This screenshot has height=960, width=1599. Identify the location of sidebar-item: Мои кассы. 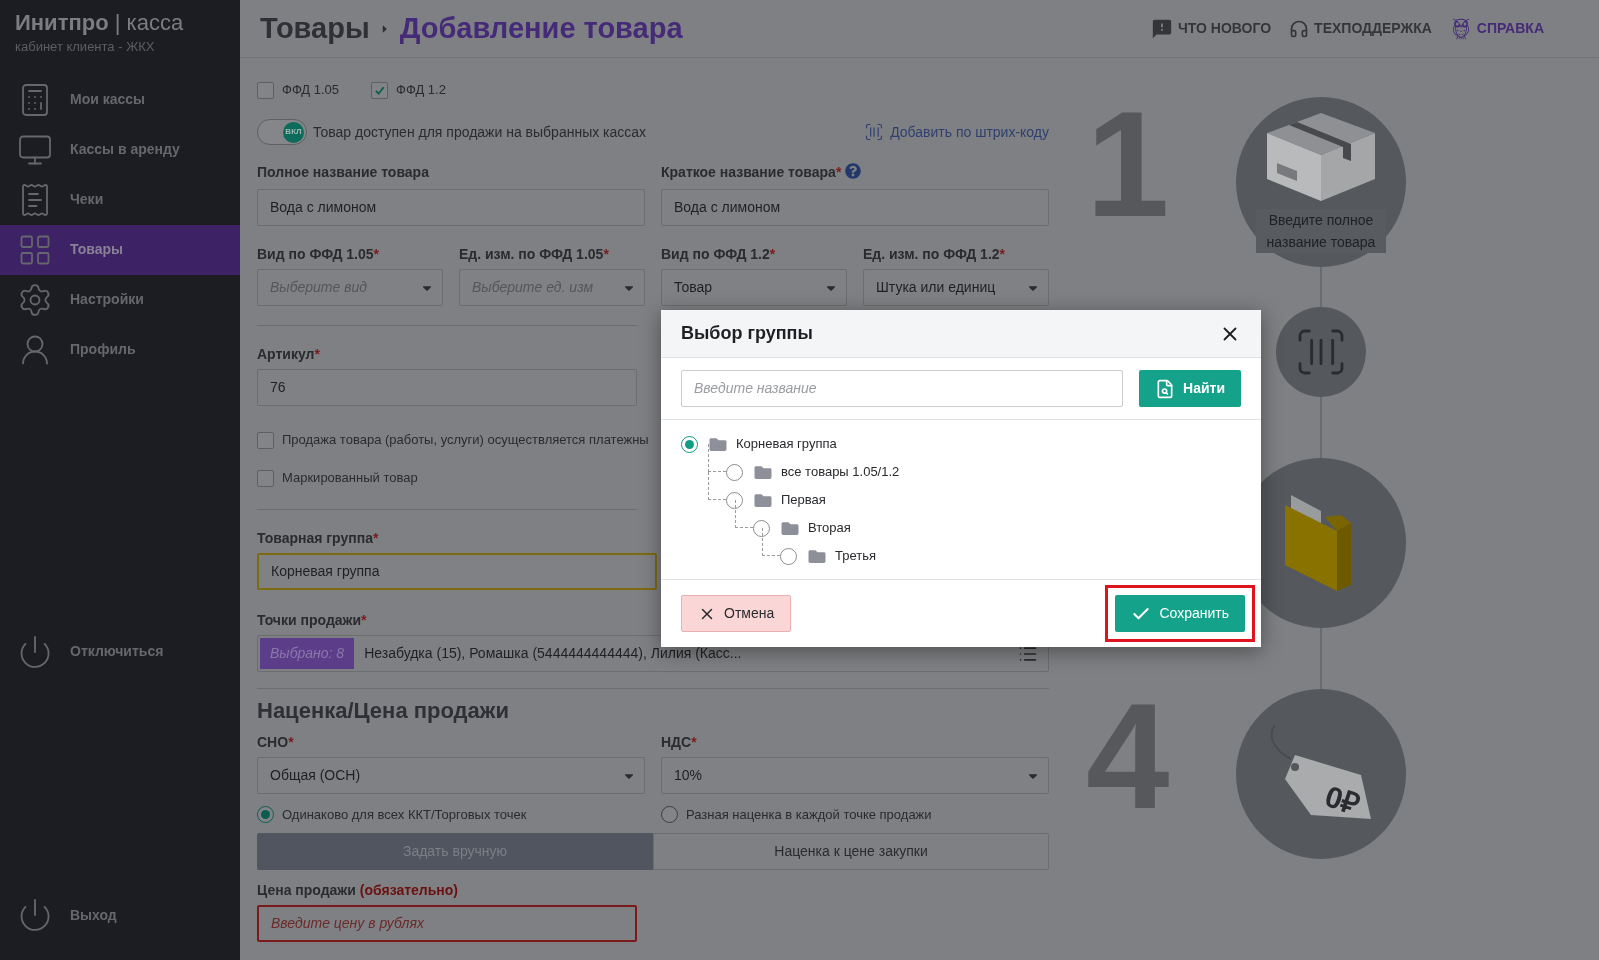
(120, 99).